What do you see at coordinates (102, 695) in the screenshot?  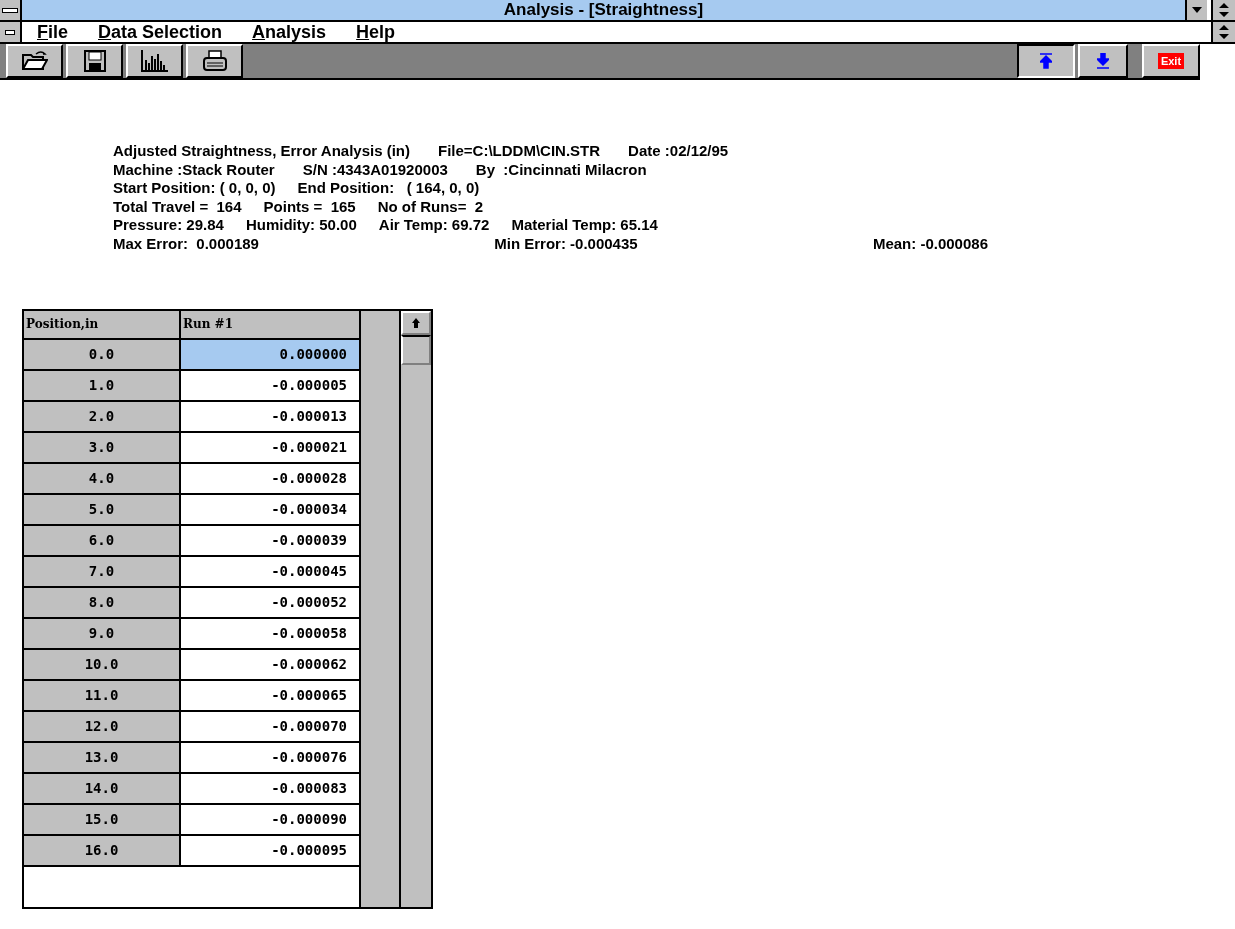 I see `row-header-cell: 11.0` at bounding box center [102, 695].